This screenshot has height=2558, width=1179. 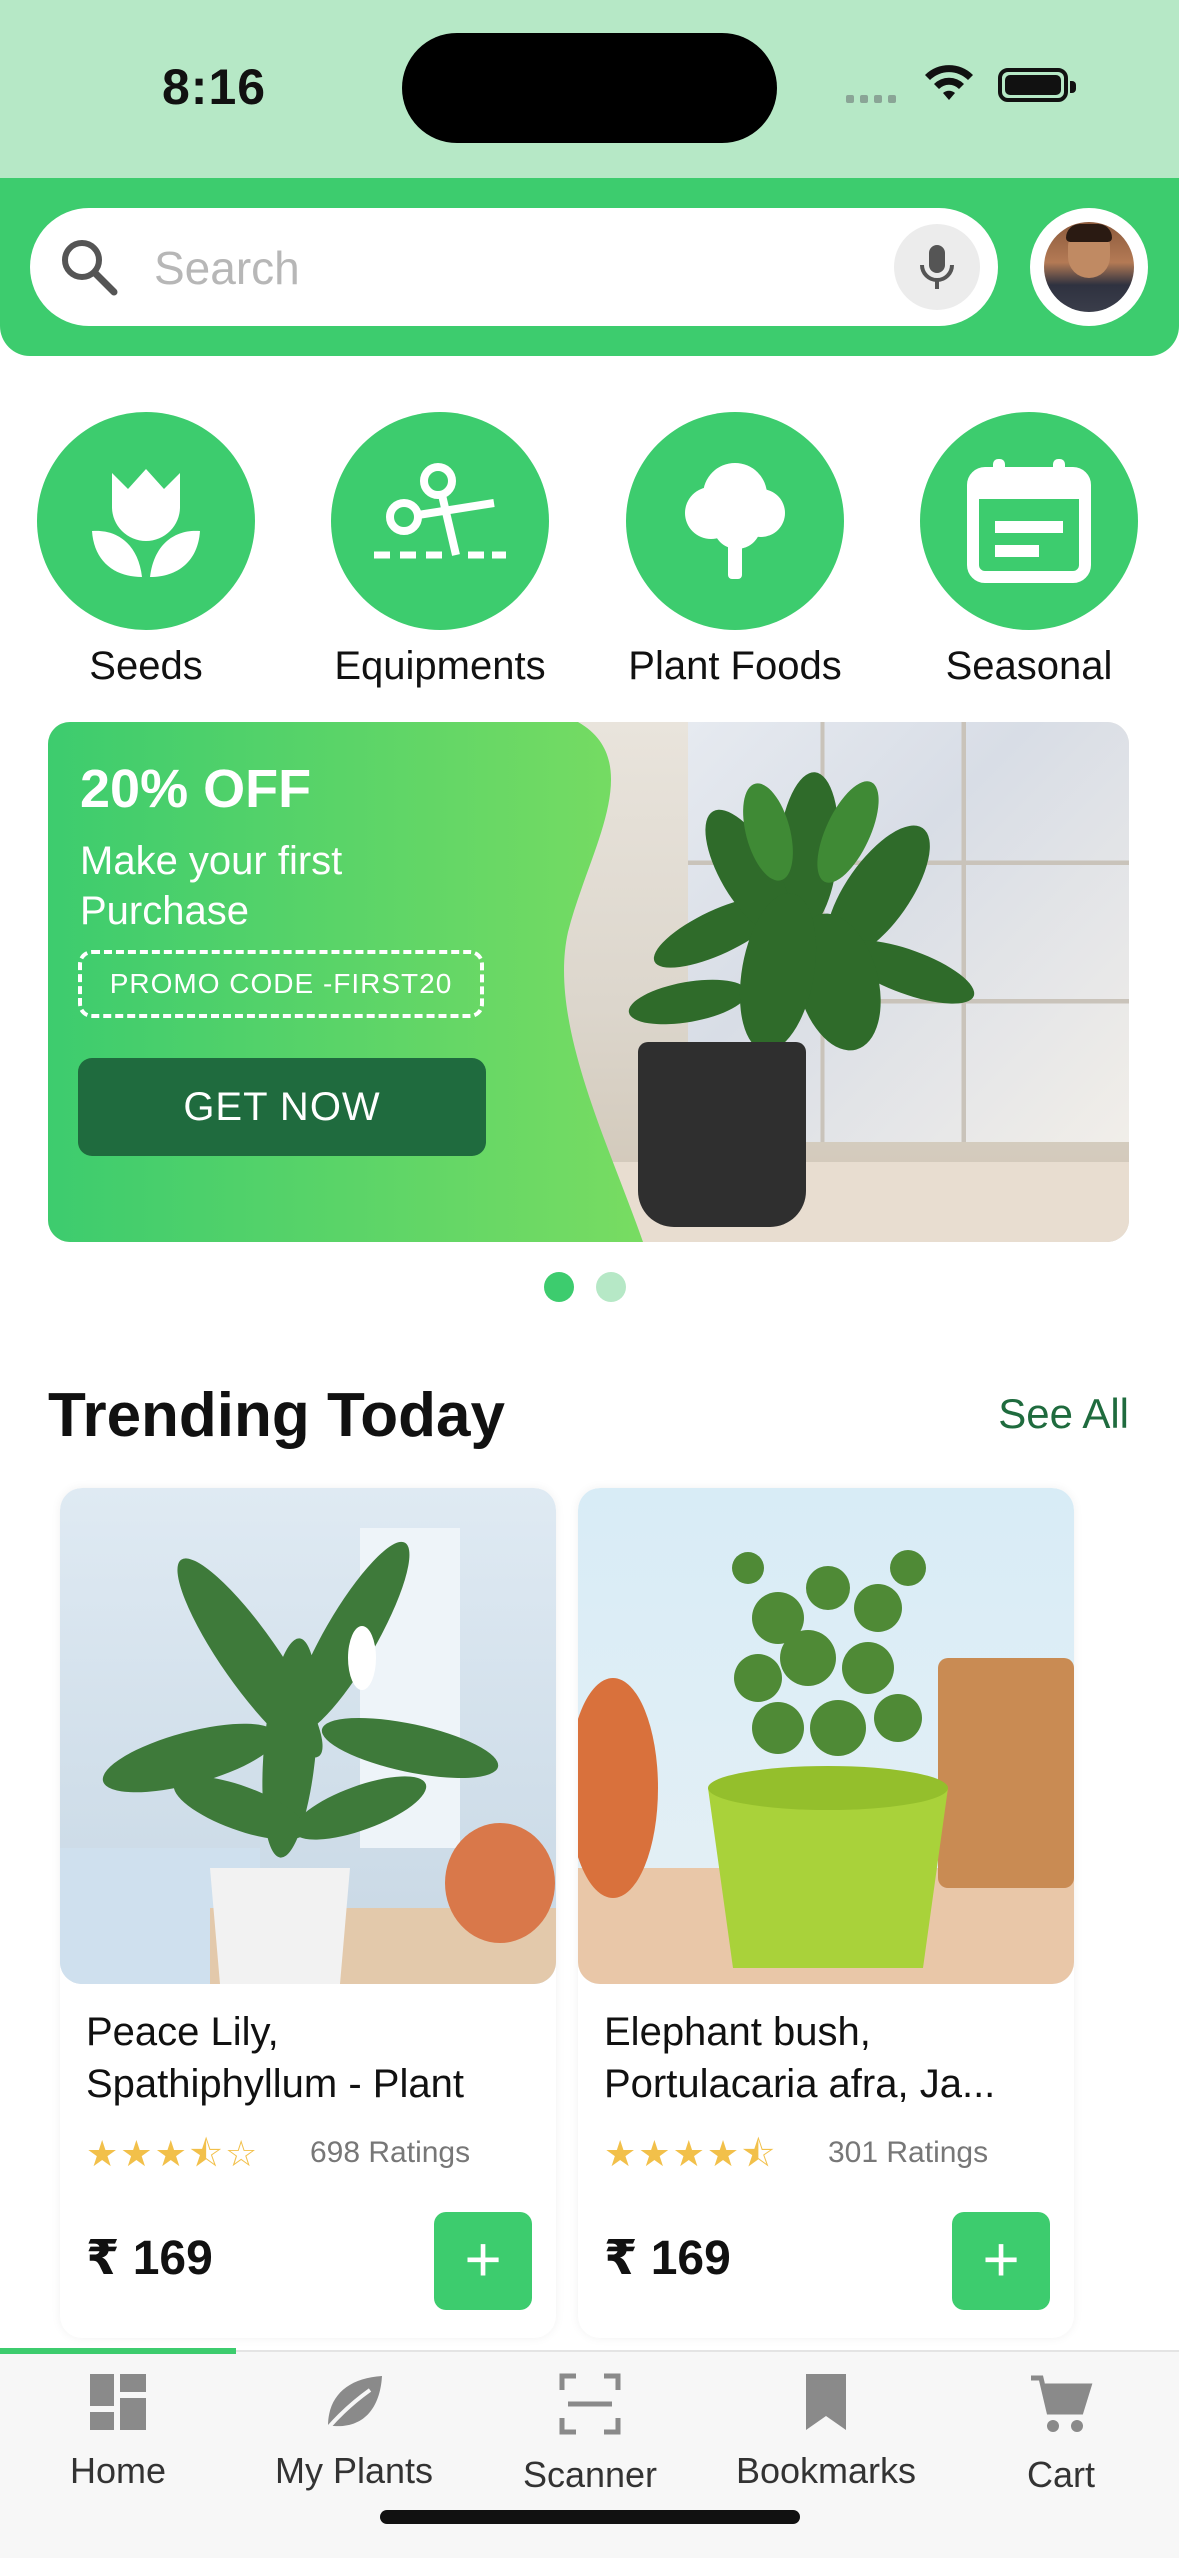 I want to click on banner-subtitle: Make your first Purchase, so click(x=211, y=886).